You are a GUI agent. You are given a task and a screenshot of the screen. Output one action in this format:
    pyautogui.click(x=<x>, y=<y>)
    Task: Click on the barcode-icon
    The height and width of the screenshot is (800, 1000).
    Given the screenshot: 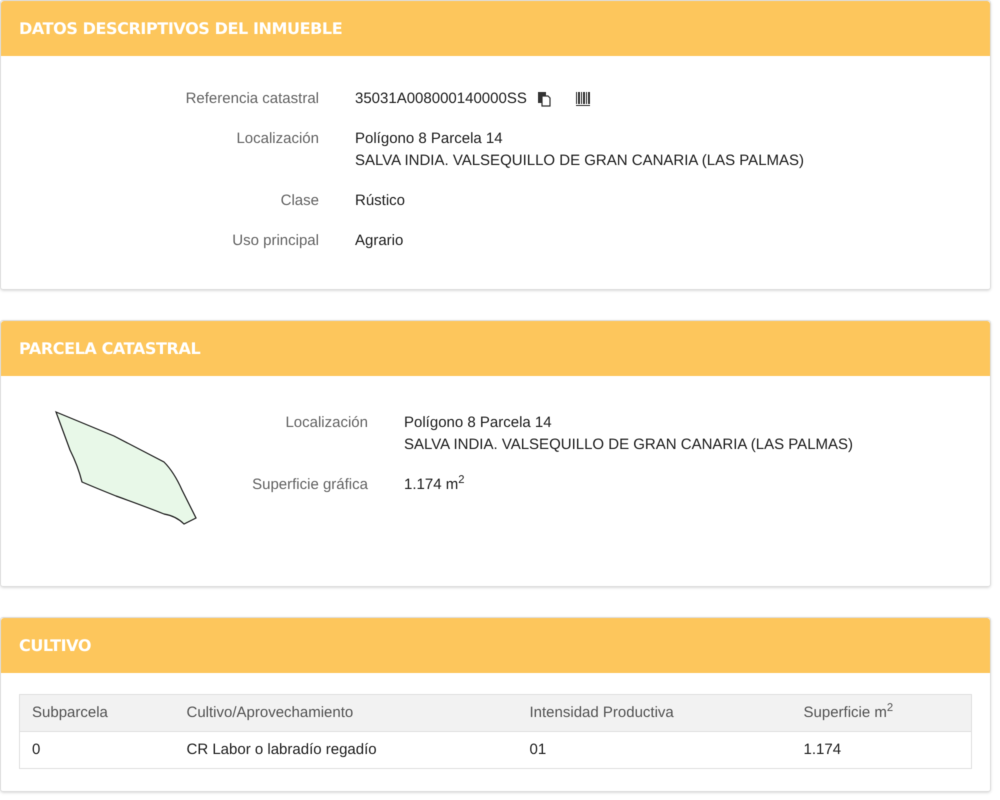 What is the action you would take?
    pyautogui.click(x=582, y=99)
    